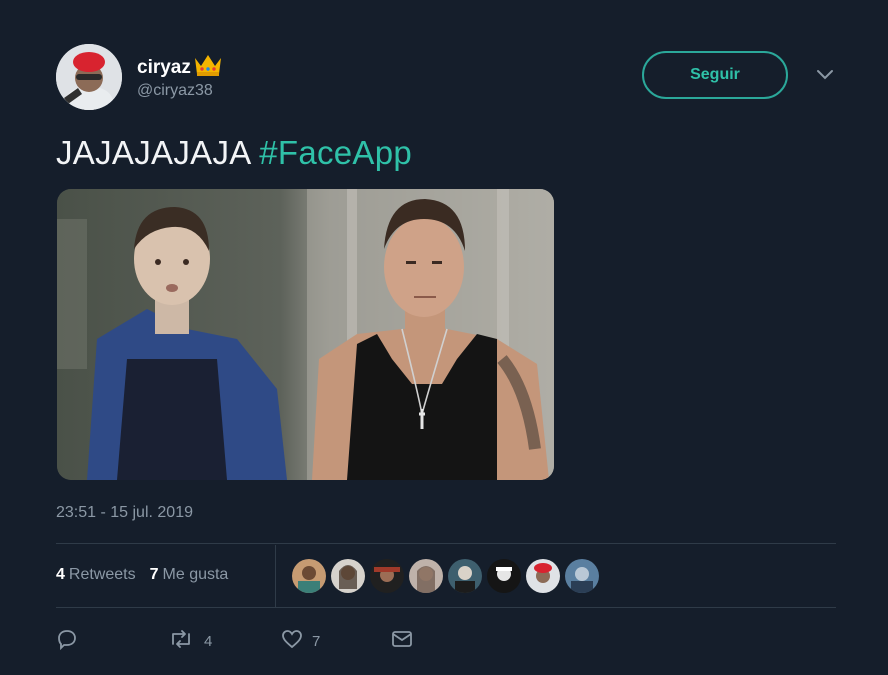 Image resolution: width=888 pixels, height=675 pixels. I want to click on likes-stat: 7 Me gusta, so click(189, 575).